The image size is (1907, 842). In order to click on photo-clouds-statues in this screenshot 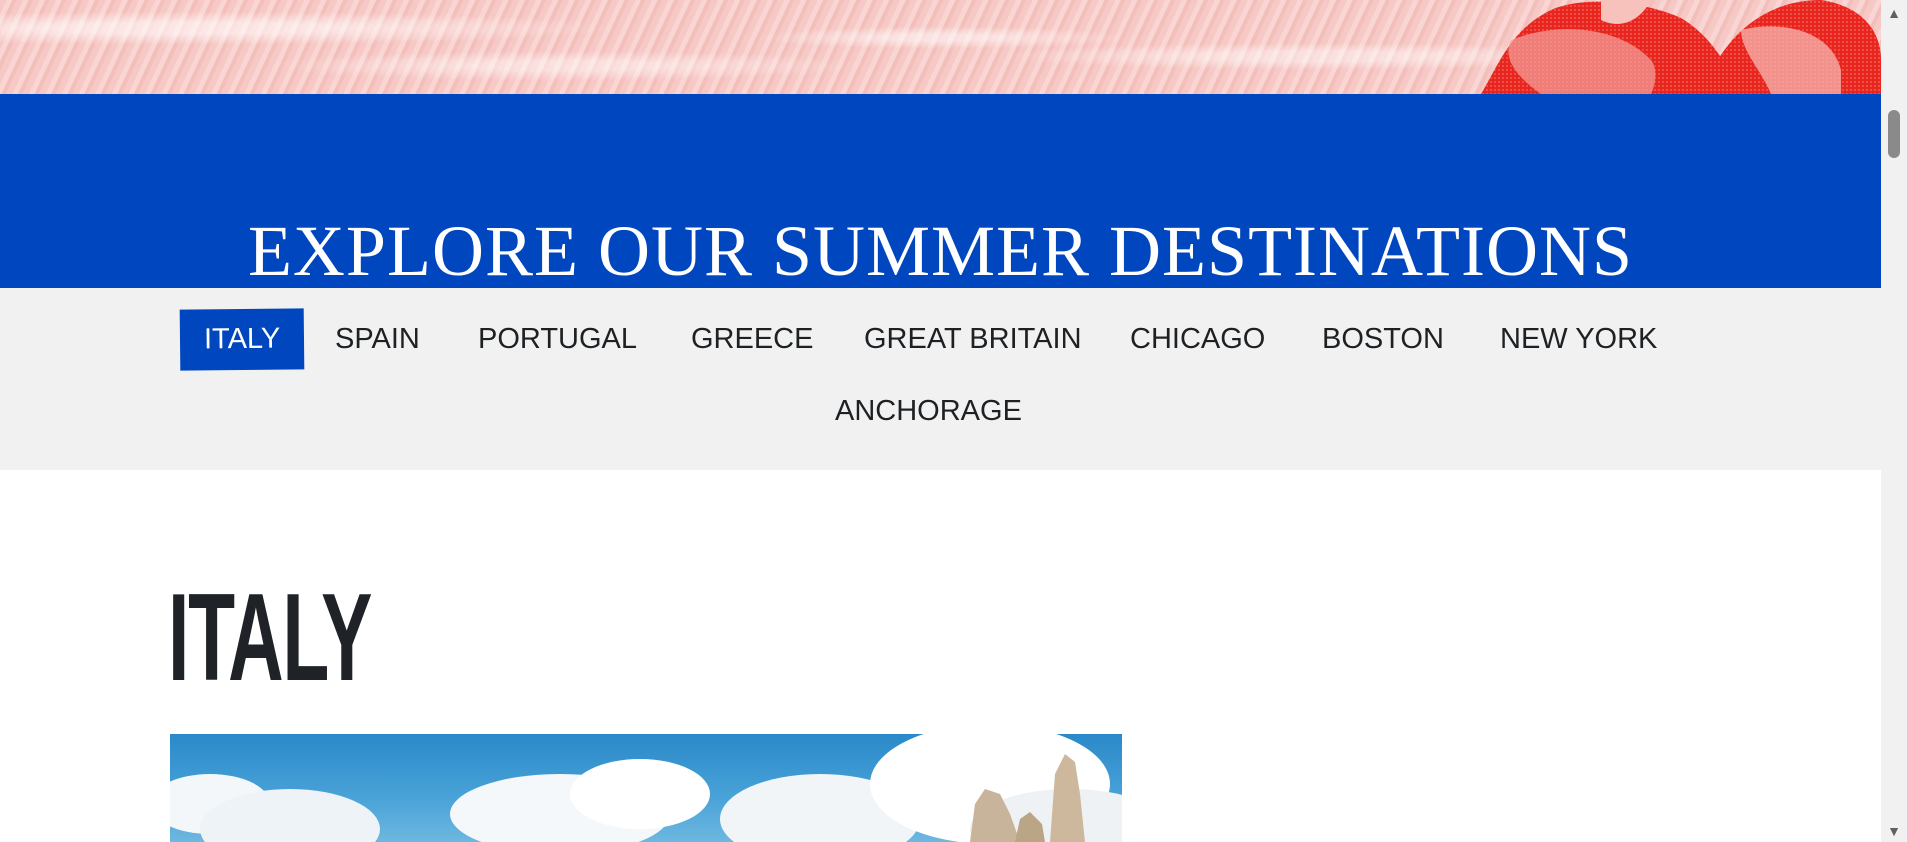, I will do `click(646, 788)`.